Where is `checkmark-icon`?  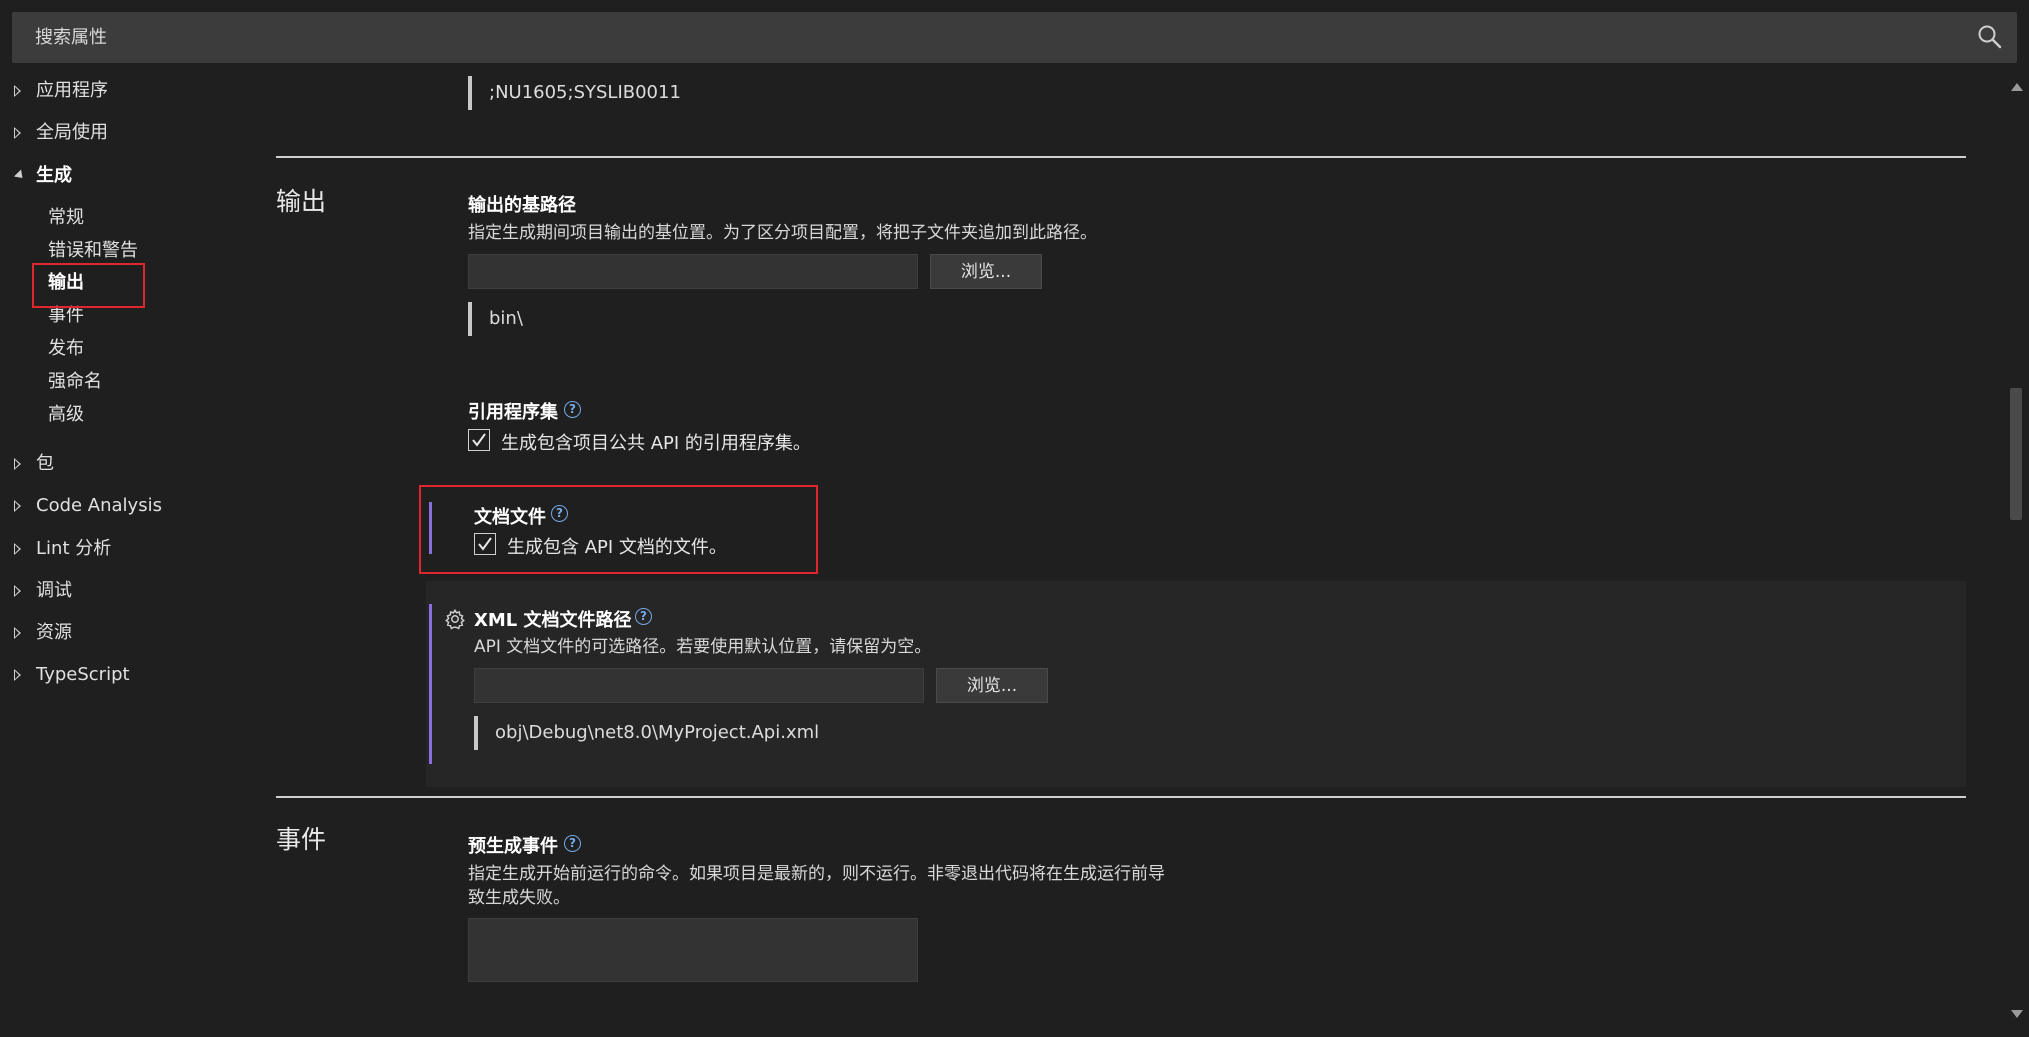
checkmark-icon is located at coordinates (479, 440).